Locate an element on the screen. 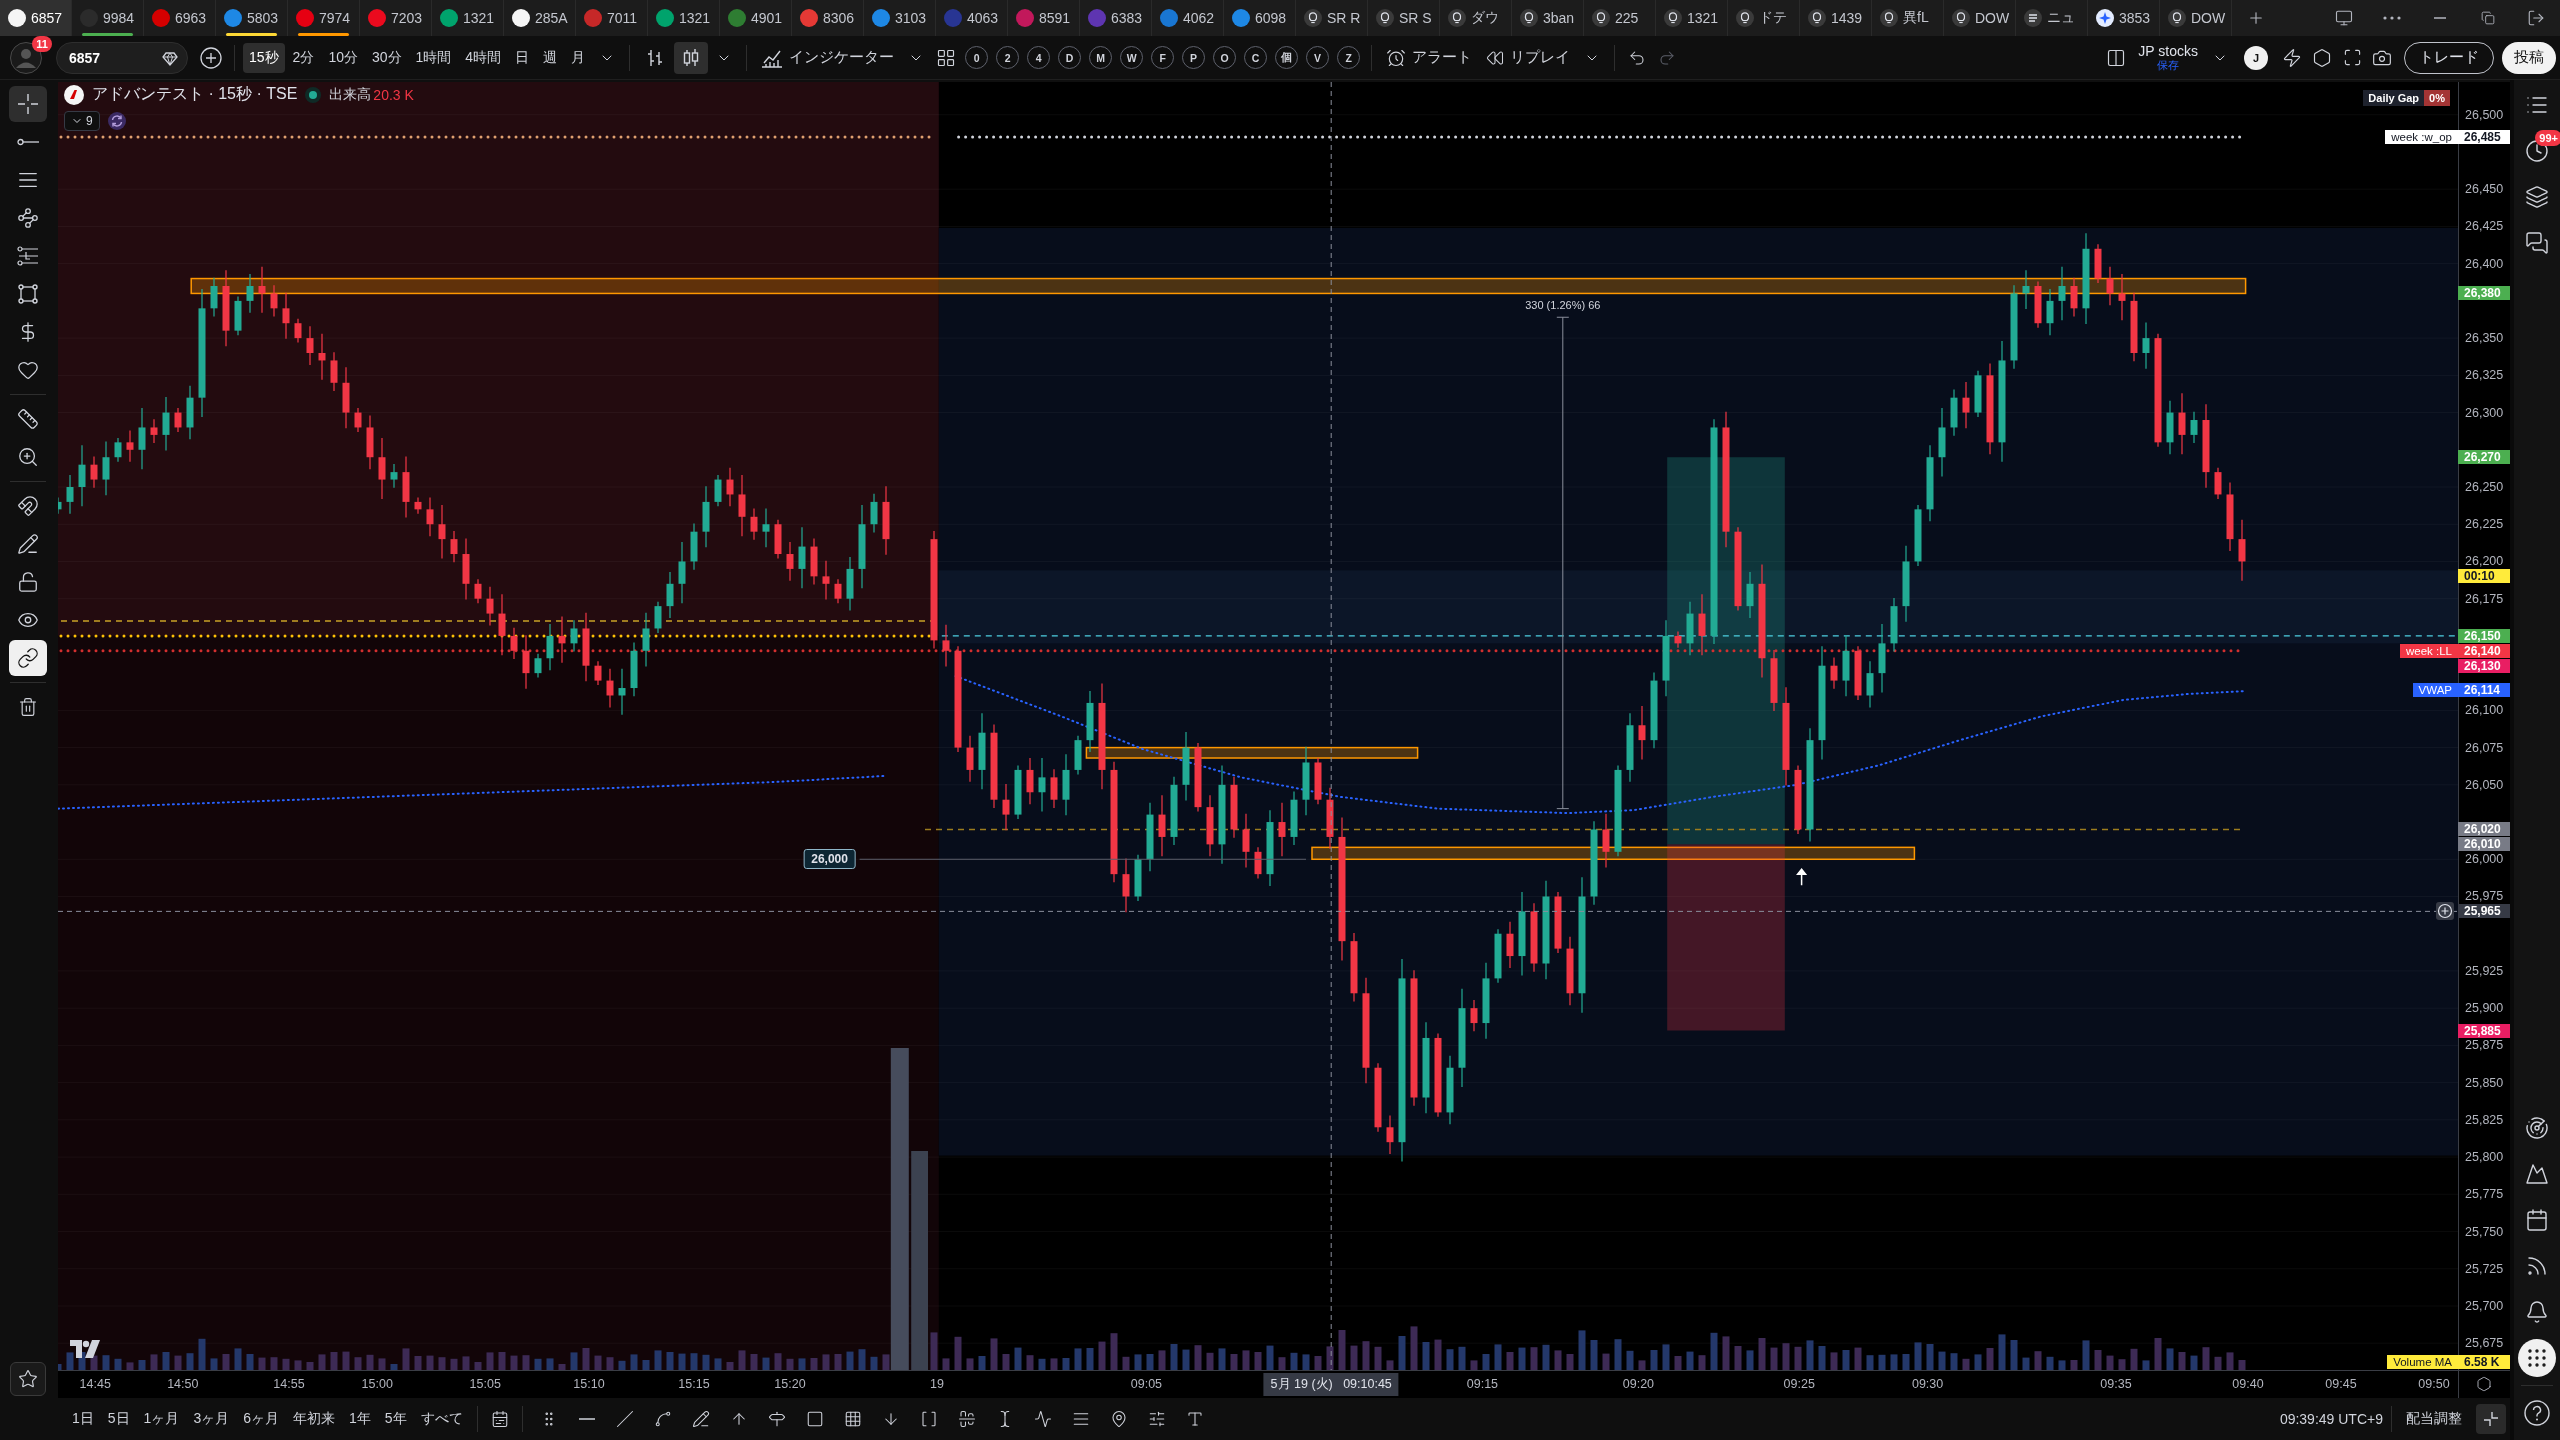  status-dot-icon is located at coordinates (313, 94).